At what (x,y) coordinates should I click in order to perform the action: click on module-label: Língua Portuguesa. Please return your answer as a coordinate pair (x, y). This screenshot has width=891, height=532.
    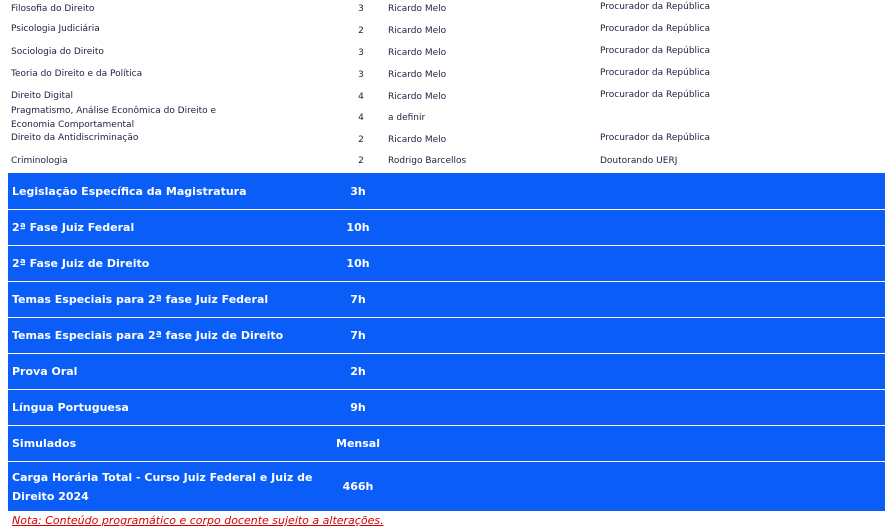
    Looking at the image, I should click on (70, 407).